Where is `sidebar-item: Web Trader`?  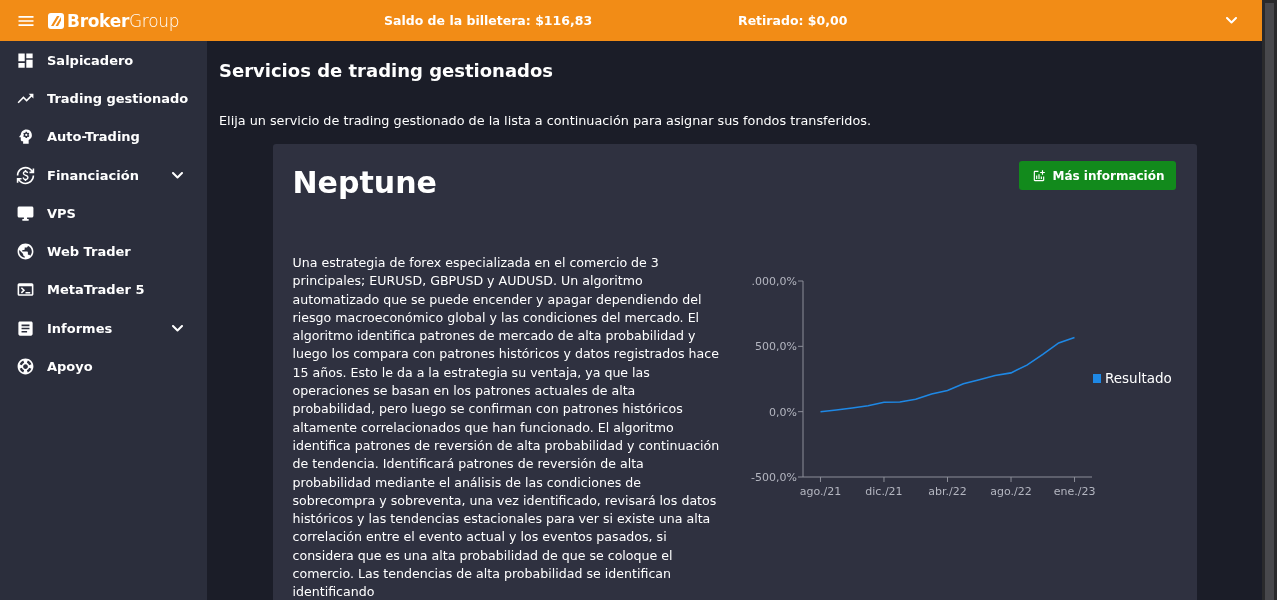
sidebar-item: Web Trader is located at coordinates (103, 251).